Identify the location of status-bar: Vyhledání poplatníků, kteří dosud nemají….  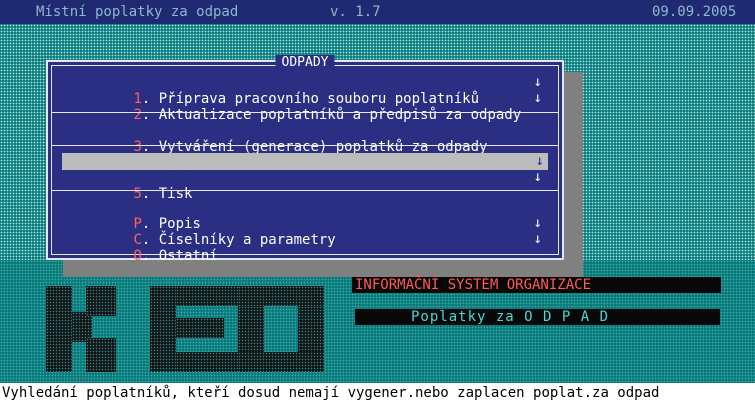
(377, 393).